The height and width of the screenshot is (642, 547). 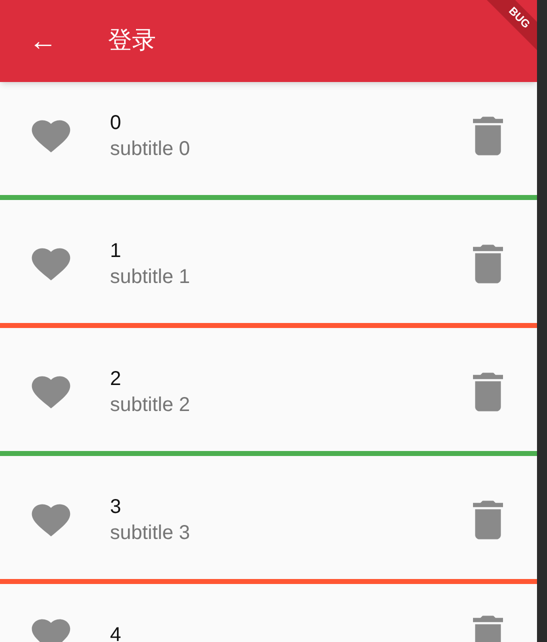 I want to click on item-title: 1, so click(x=116, y=251).